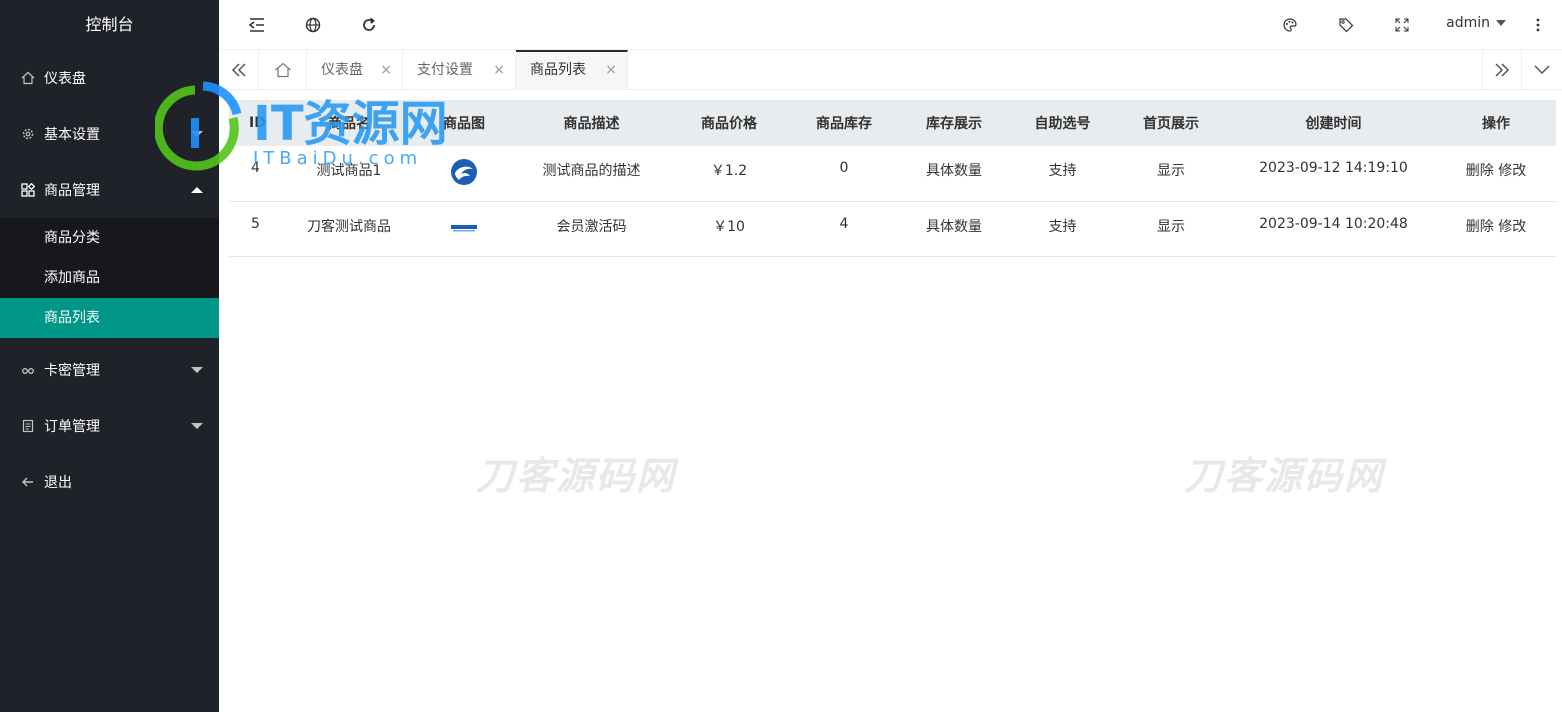  What do you see at coordinates (342, 70) in the screenshot?
I see `tab-label: 仪表盘` at bounding box center [342, 70].